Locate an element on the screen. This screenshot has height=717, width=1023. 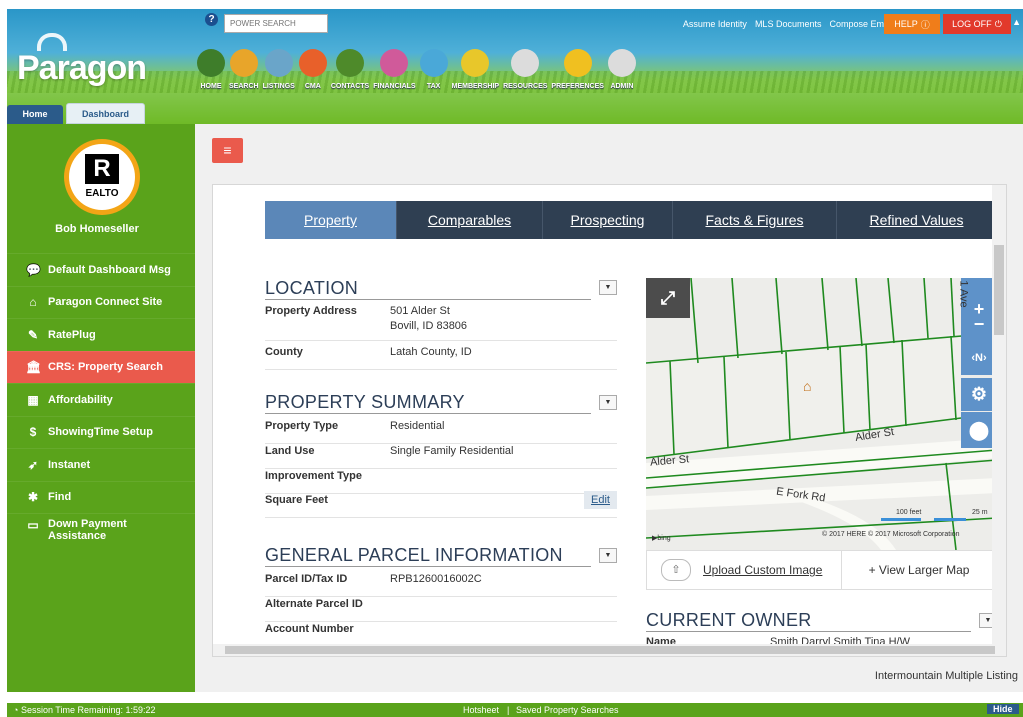
nav-item-search: SEARCH is located at coordinates (244, 69).